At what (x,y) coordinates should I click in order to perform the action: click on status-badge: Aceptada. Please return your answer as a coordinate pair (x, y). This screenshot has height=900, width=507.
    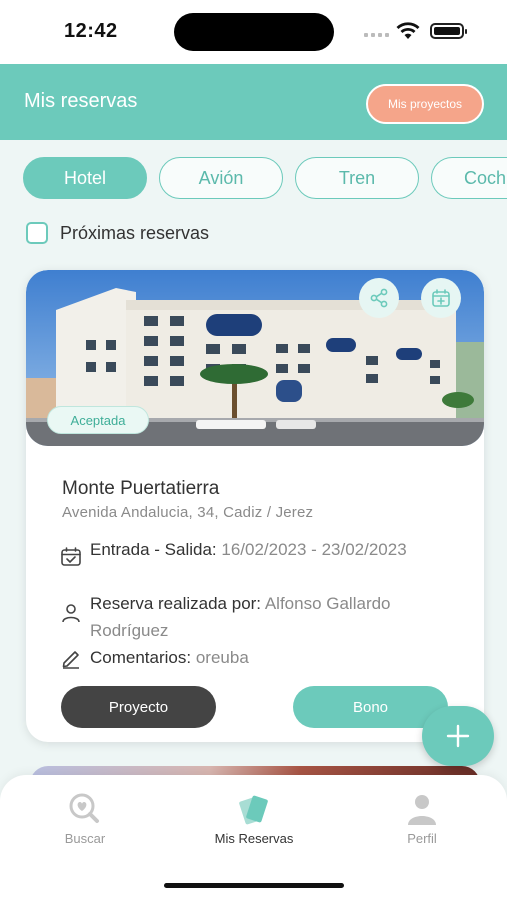
    Looking at the image, I should click on (98, 420).